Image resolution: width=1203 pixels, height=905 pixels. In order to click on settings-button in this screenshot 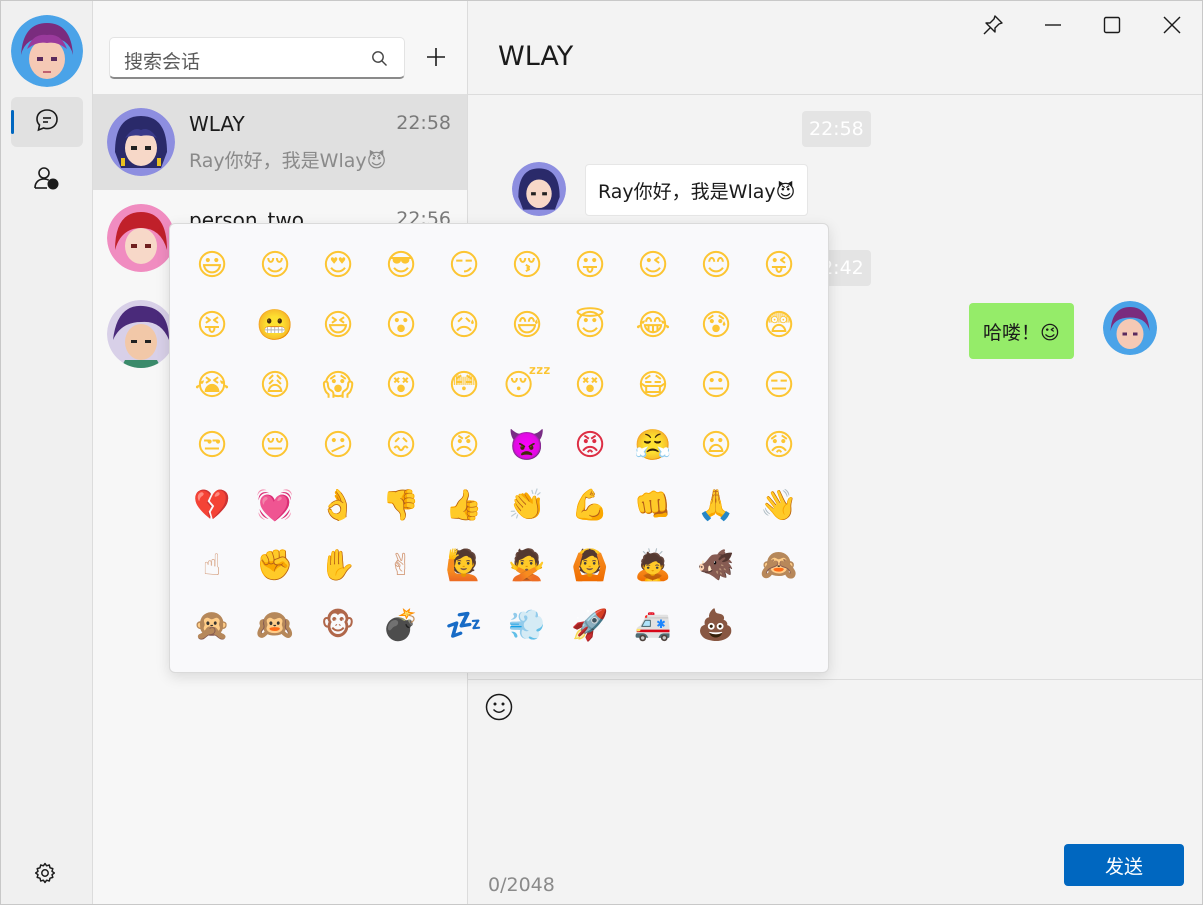, I will do `click(45, 875)`.